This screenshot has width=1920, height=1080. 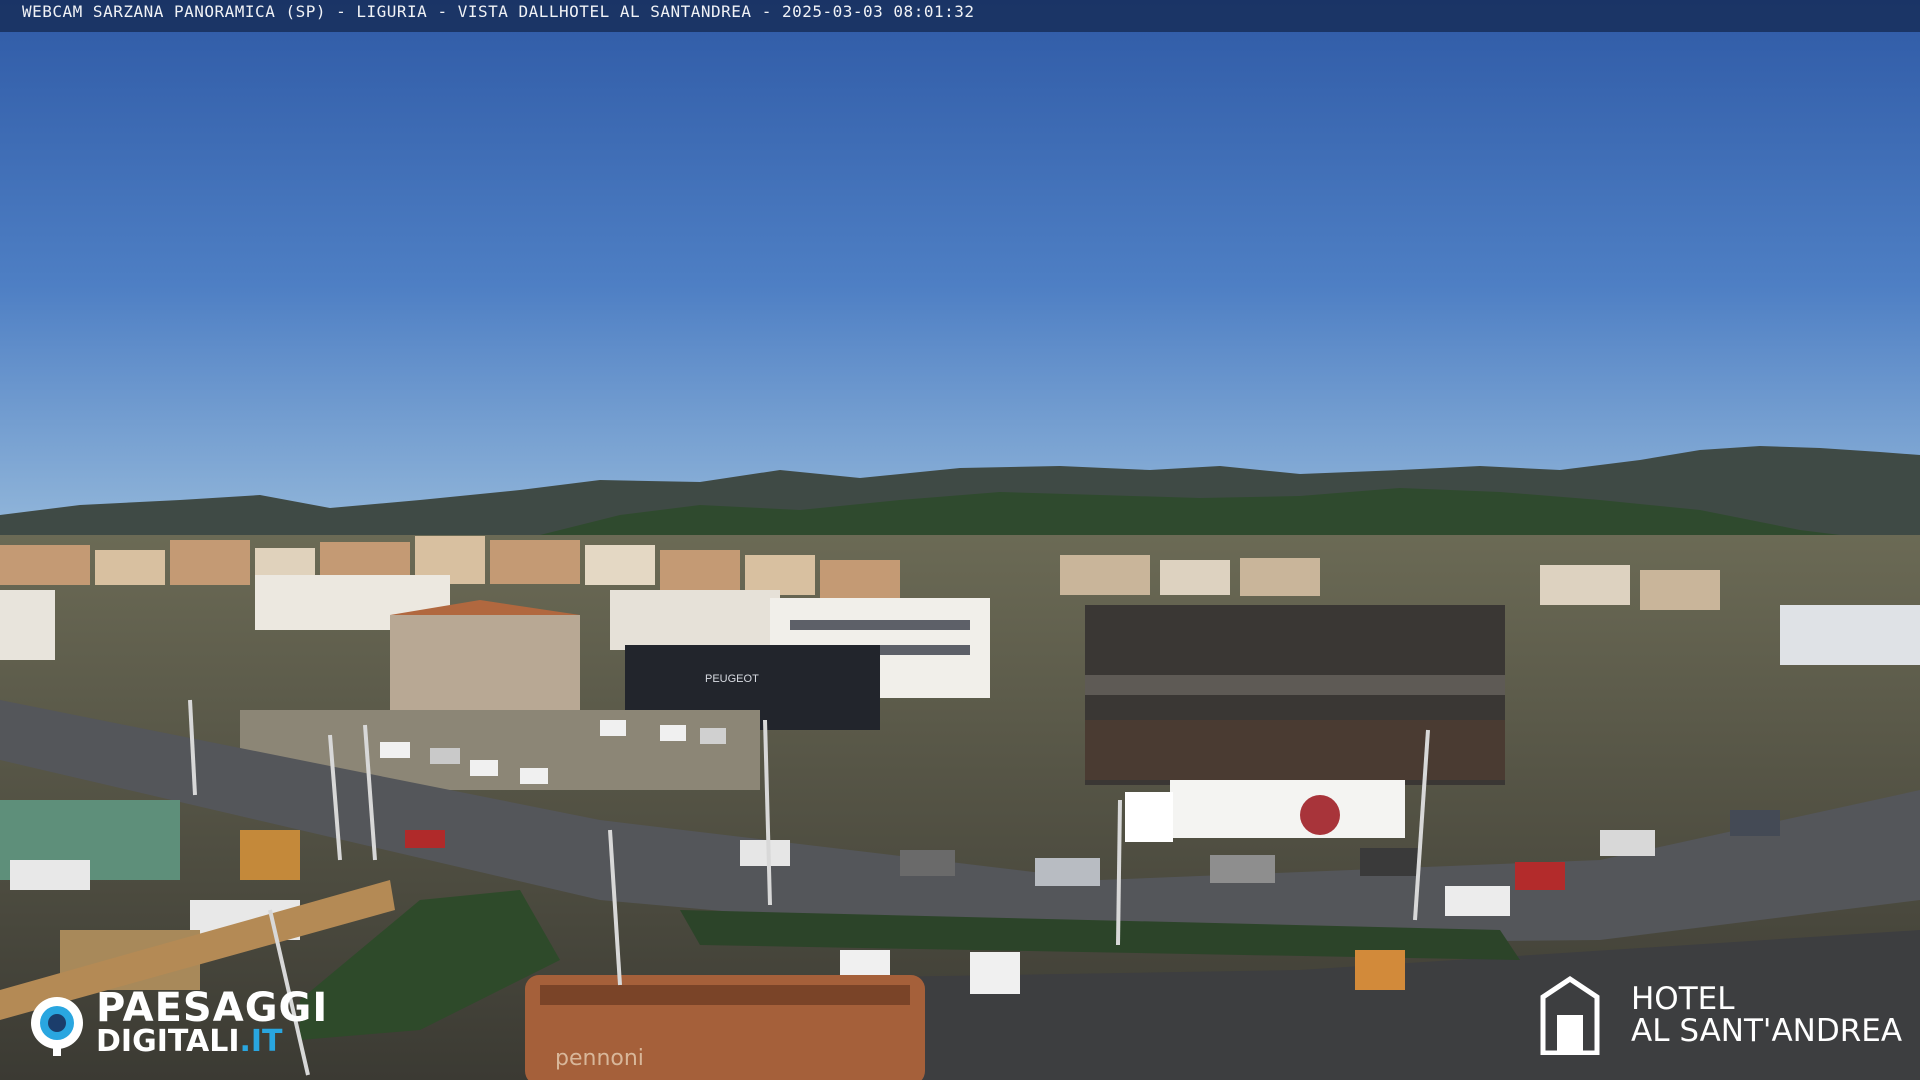 I want to click on dealer-sign: PEUGEOT, so click(x=732, y=679).